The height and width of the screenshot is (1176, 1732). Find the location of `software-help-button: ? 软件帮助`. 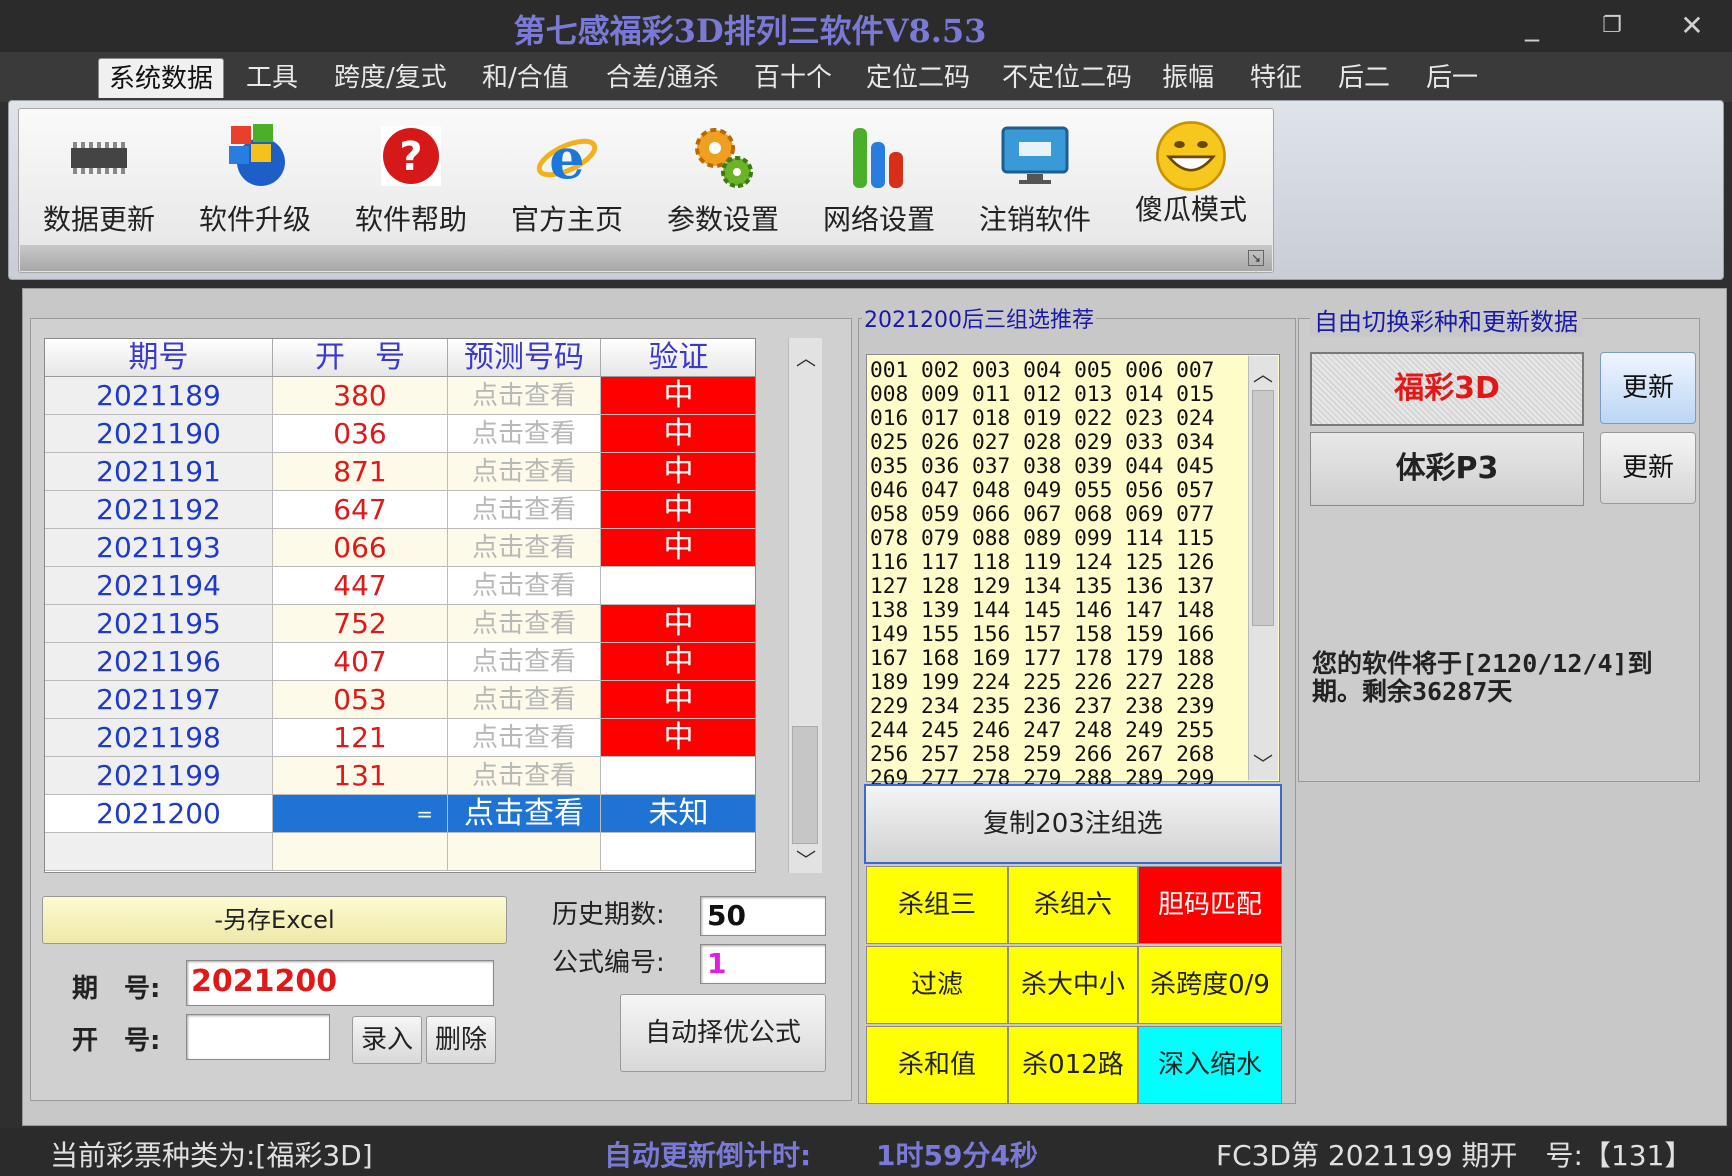

software-help-button: ? 软件帮助 is located at coordinates (411, 183).